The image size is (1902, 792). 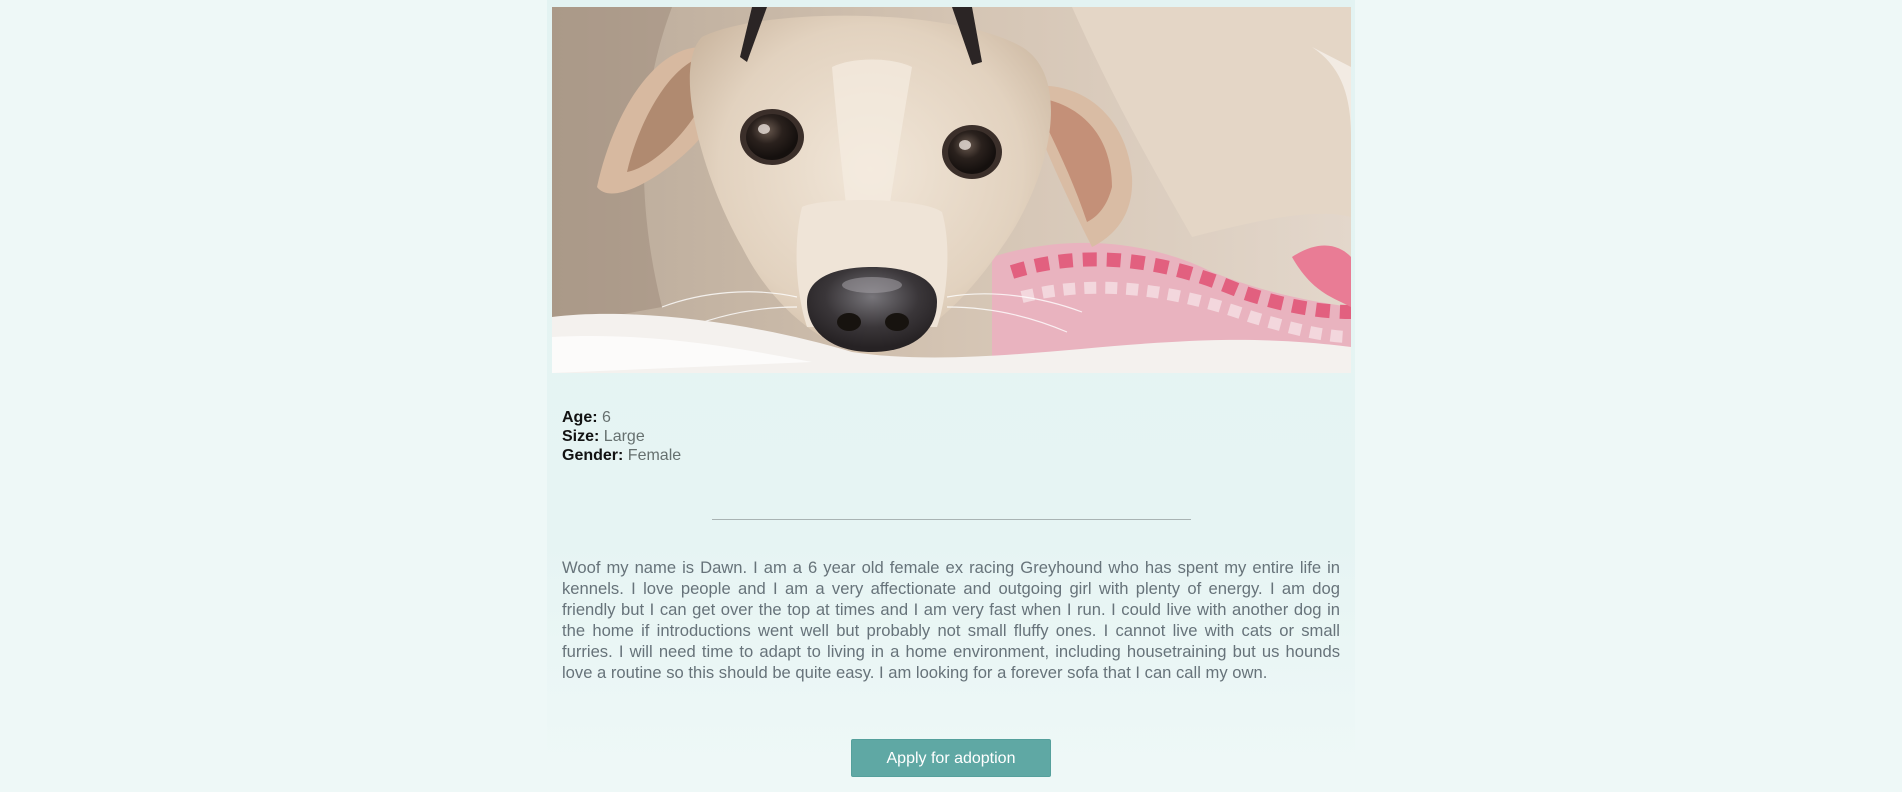 I want to click on apply-for-adoption-button: Apply for adoption, so click(x=951, y=758).